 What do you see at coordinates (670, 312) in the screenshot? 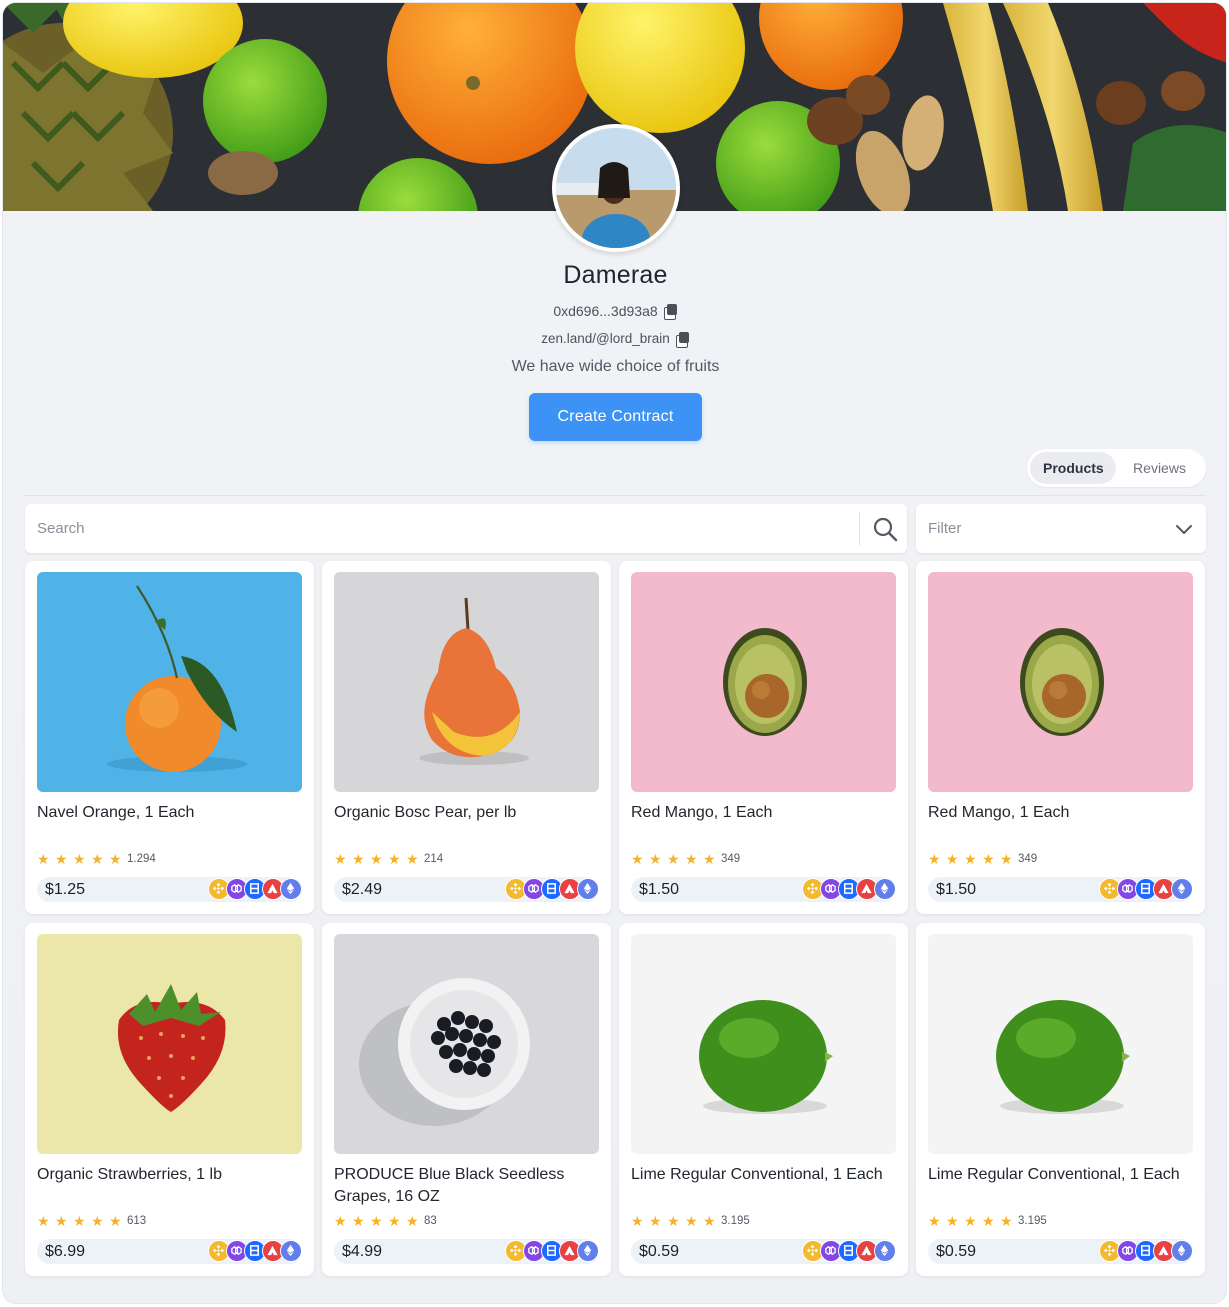
I see `copy-address-icon` at bounding box center [670, 312].